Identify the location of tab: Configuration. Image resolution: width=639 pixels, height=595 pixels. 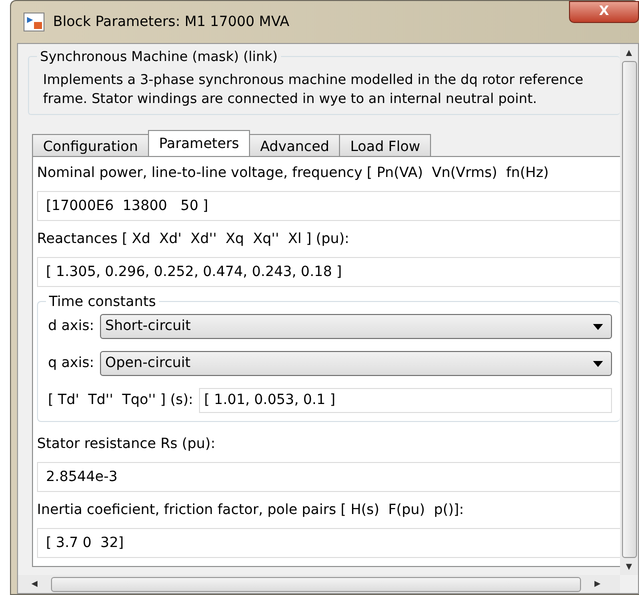
(90, 145).